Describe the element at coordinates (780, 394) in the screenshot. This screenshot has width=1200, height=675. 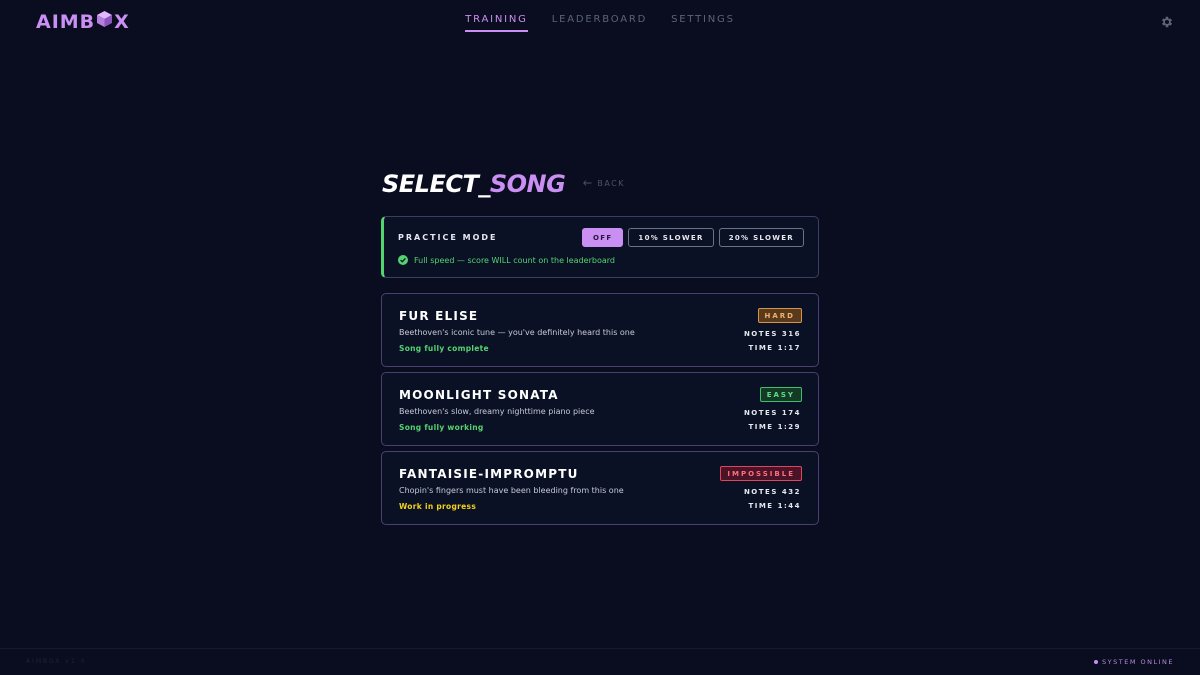
I see `difficulty-badge: EASY` at that location.